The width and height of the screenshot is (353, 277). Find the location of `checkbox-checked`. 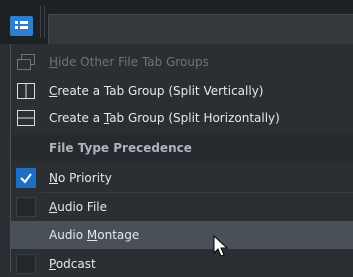

checkbox-checked is located at coordinates (26, 177).